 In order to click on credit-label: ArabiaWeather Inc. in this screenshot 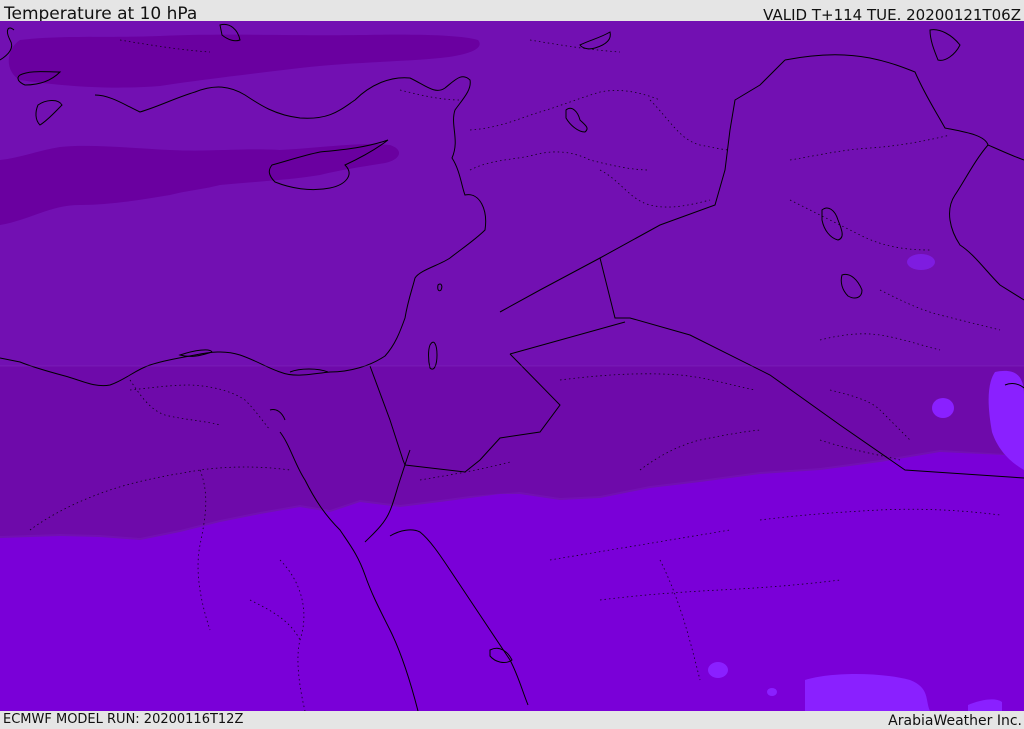, I will do `click(955, 721)`.